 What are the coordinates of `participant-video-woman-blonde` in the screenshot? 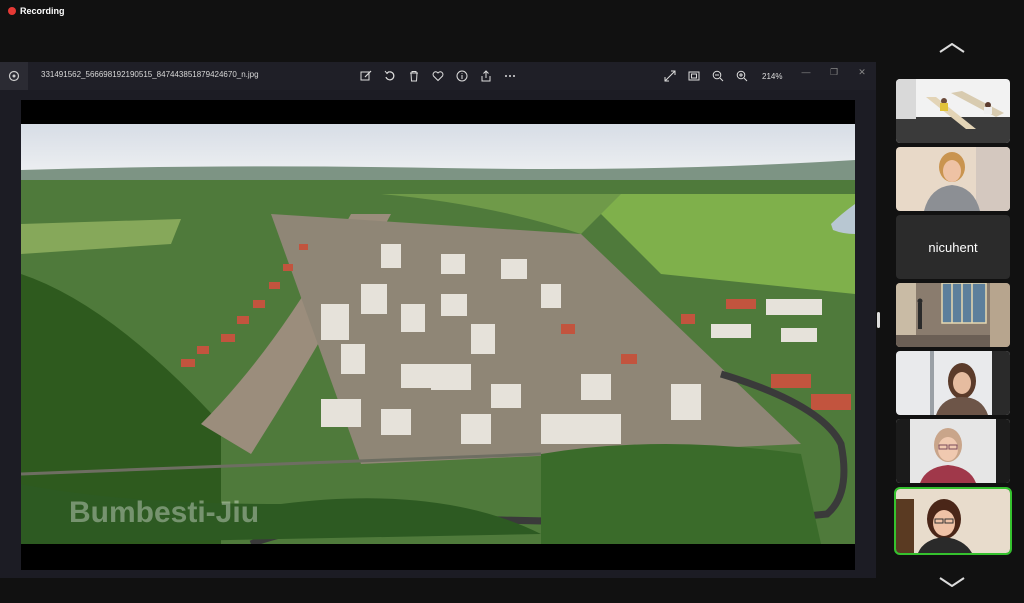 It's located at (953, 179).